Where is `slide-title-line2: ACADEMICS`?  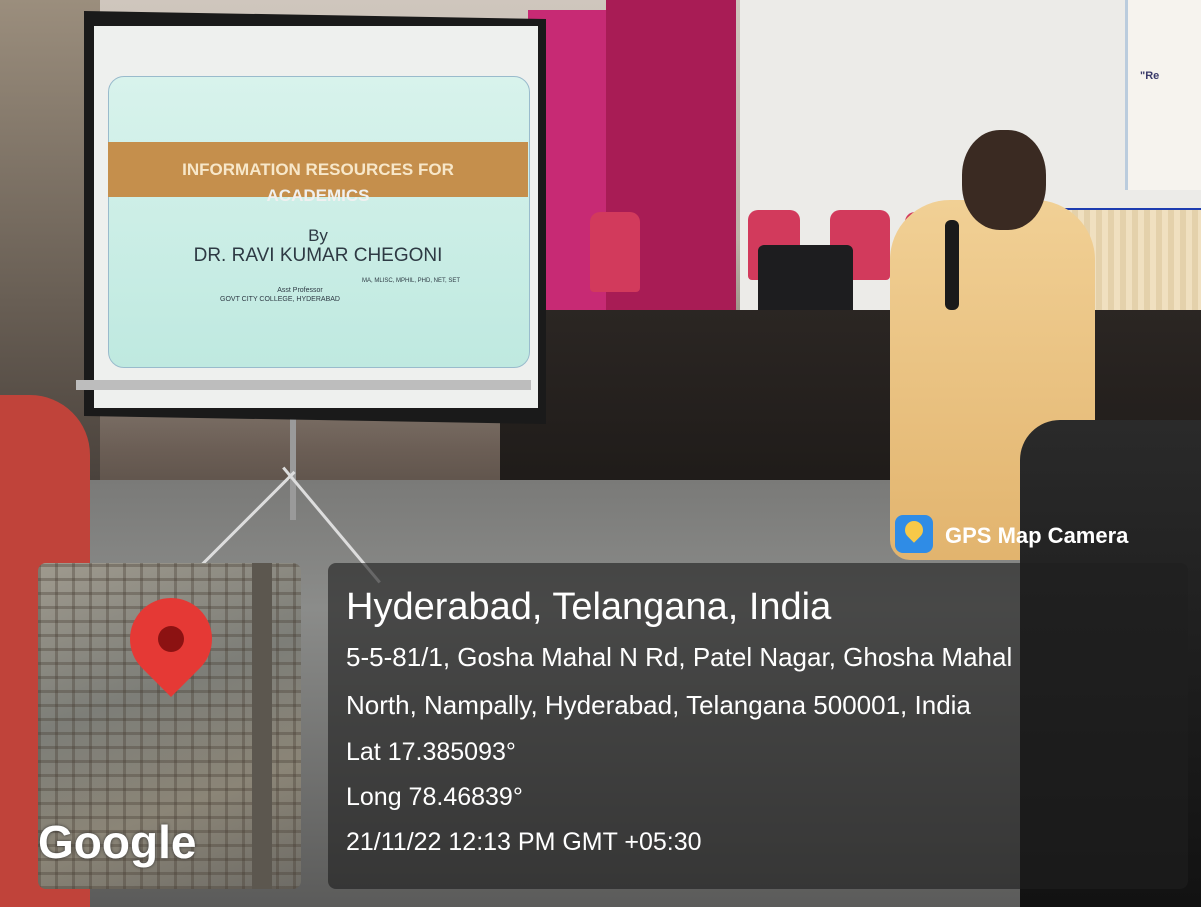
slide-title-line2: ACADEMICS is located at coordinates (318, 195).